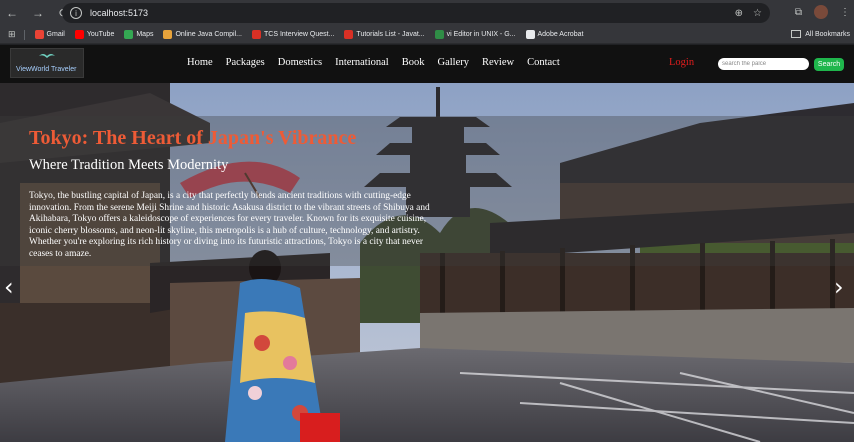 The image size is (854, 442). What do you see at coordinates (300, 62) in the screenshot?
I see `nav-link: Domestics` at bounding box center [300, 62].